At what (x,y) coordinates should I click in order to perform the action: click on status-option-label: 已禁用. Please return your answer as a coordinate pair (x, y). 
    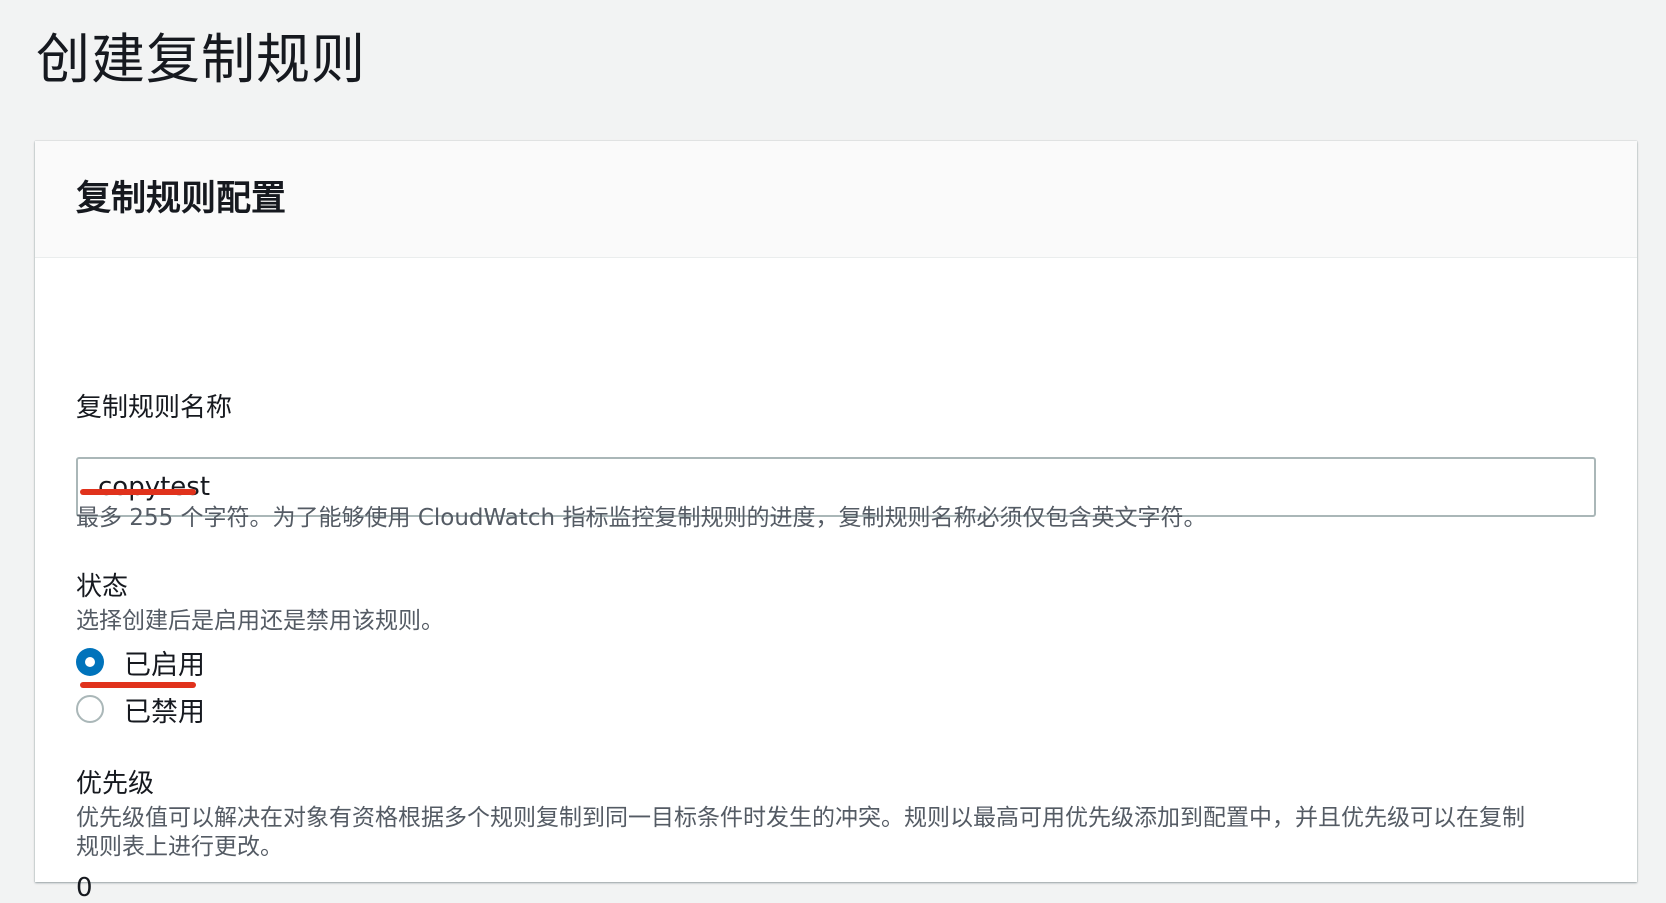
    Looking at the image, I should click on (164, 712).